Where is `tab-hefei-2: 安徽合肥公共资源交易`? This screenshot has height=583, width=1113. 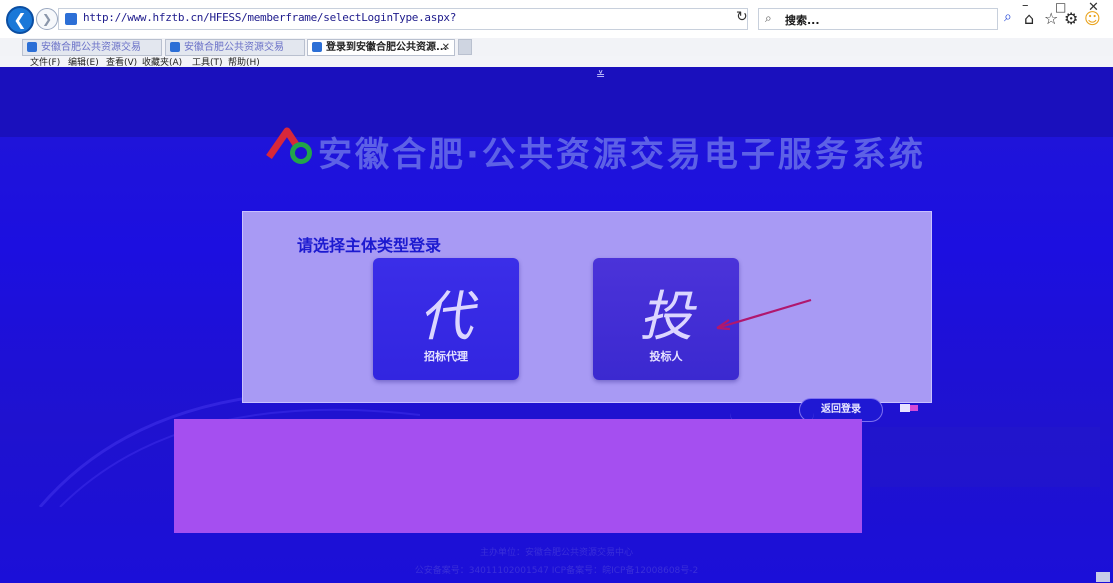
tab-hefei-2: 安徽合肥公共资源交易 is located at coordinates (235, 47).